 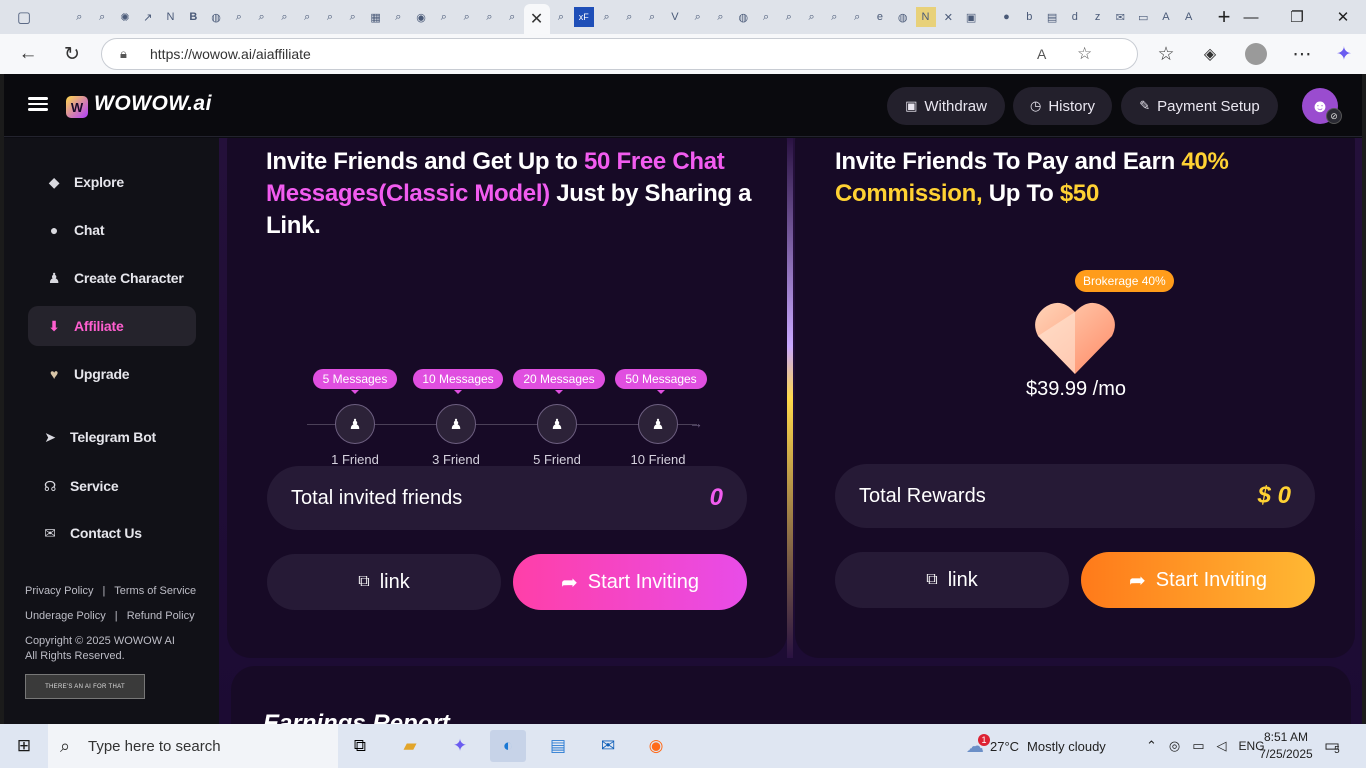 What do you see at coordinates (171, 17) in the screenshot?
I see `tab-notion-icon: N` at bounding box center [171, 17].